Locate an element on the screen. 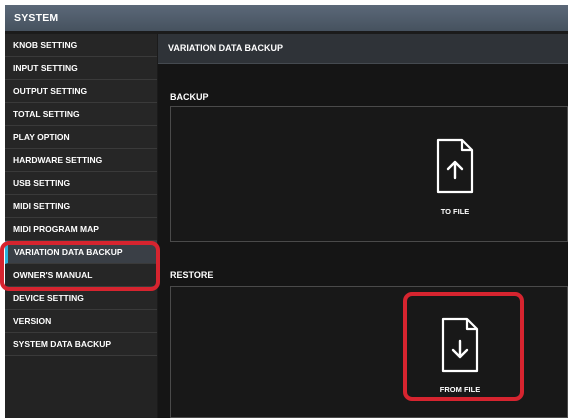  page-header: VARIATION DATA BACKUP is located at coordinates (363, 49).